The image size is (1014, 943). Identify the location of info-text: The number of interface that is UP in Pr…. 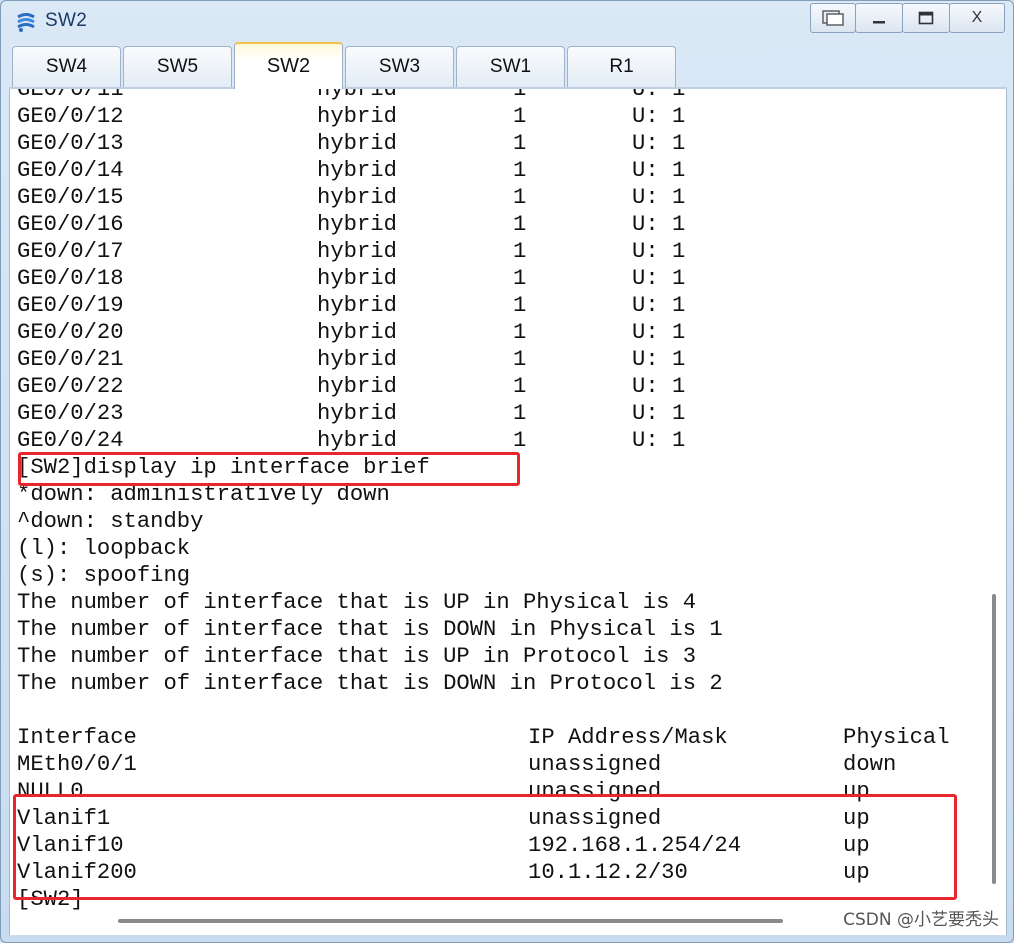
(357, 656).